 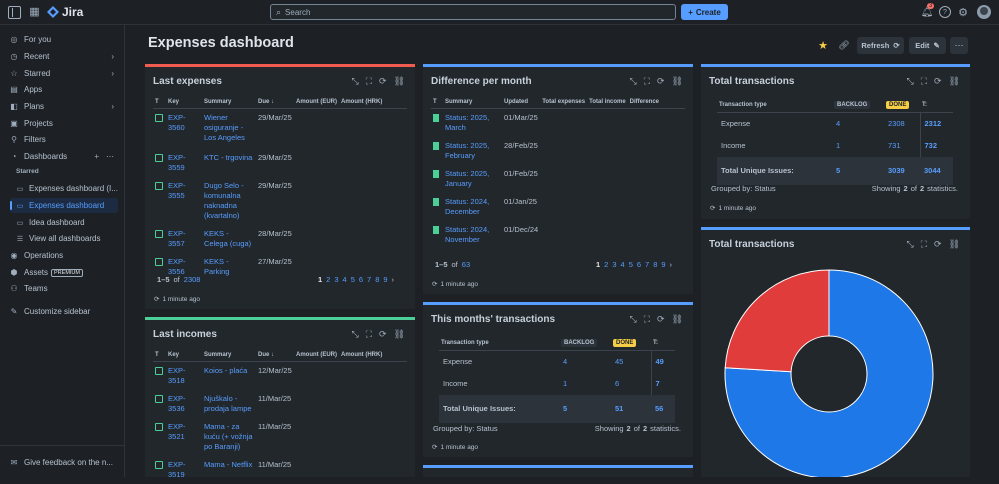 I want to click on more-actions-button: ⋯, so click(x=959, y=45).